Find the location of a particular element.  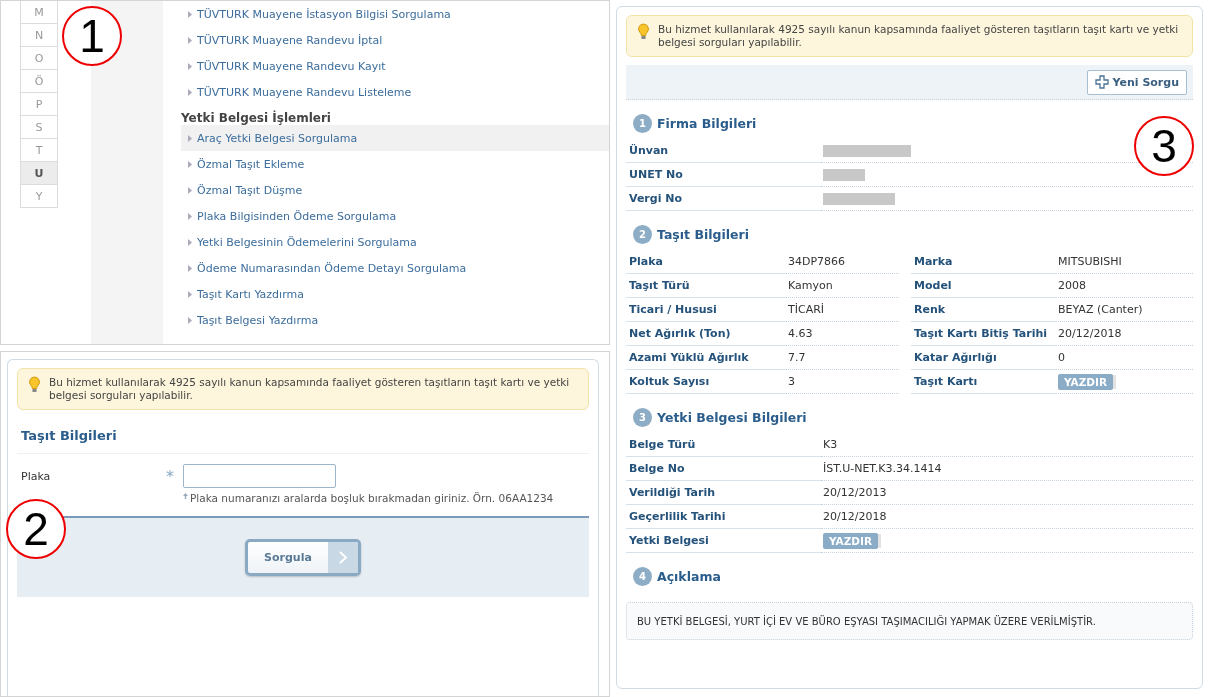

letter-tab: S is located at coordinates (39, 127).